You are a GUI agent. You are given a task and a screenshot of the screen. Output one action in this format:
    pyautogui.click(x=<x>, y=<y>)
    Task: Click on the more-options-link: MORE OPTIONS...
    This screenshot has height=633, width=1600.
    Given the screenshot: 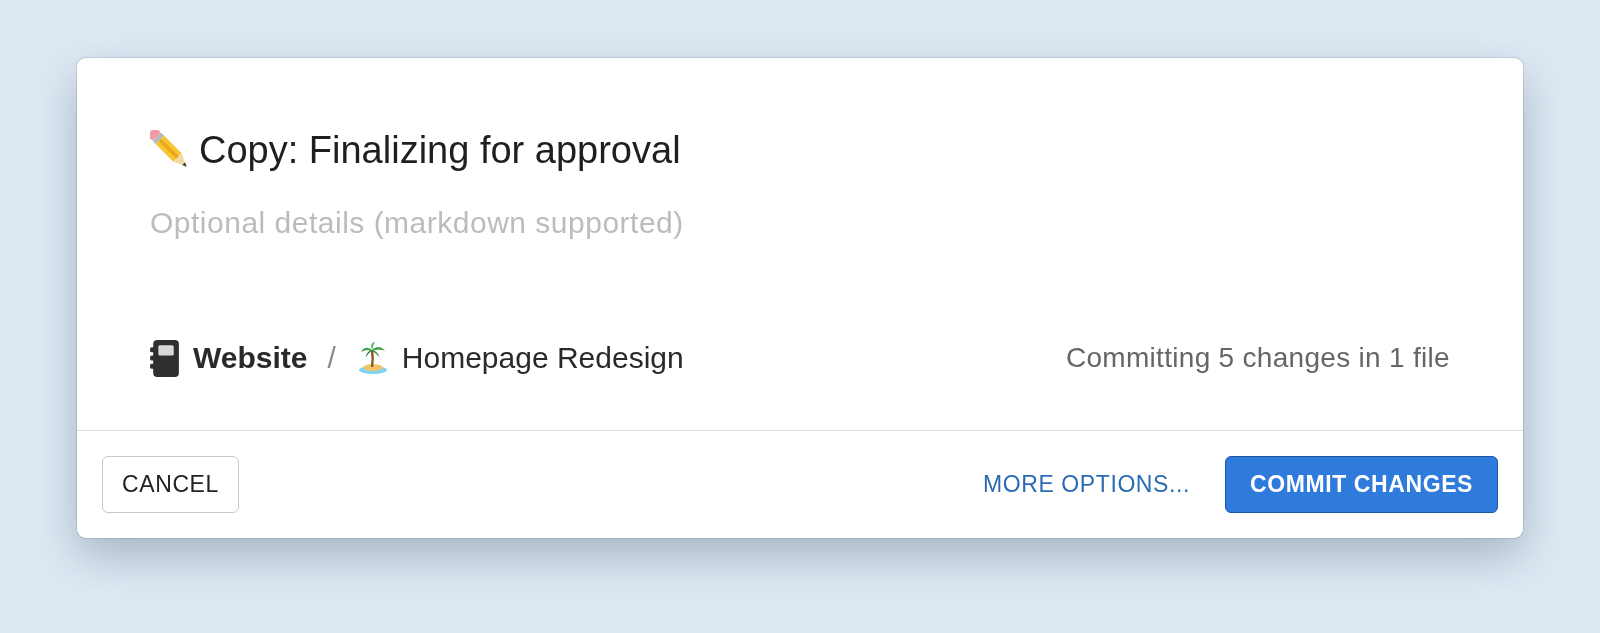 What is the action you would take?
    pyautogui.click(x=1086, y=484)
    